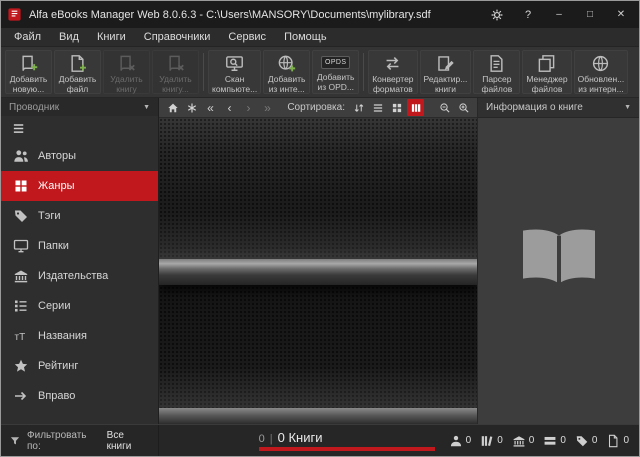 The width and height of the screenshot is (640, 457). What do you see at coordinates (146, 107) in the screenshot?
I see `collapse-sidebar-icon: ▼` at bounding box center [146, 107].